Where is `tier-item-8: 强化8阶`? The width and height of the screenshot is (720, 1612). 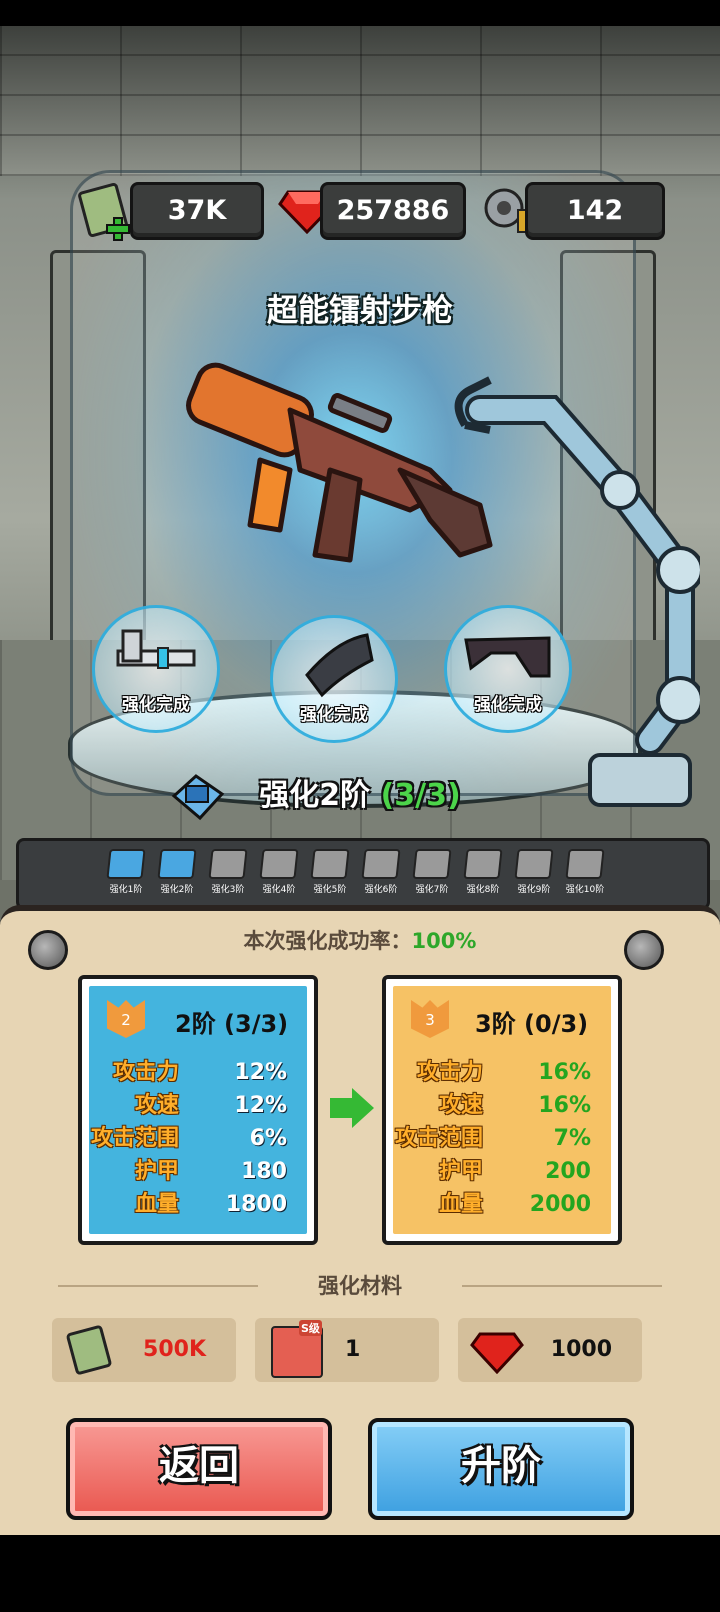 tier-item-8: 强化8阶 is located at coordinates (483, 872).